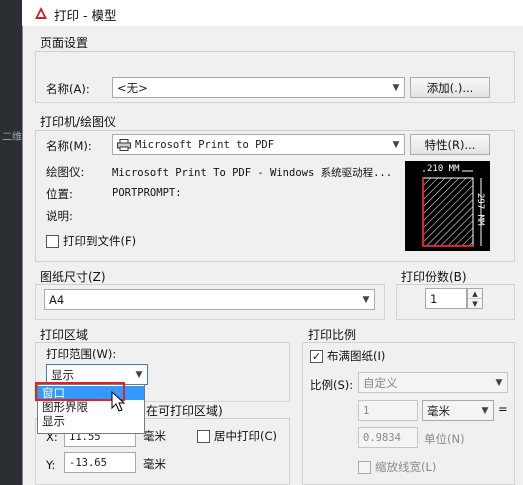 The height and width of the screenshot is (485, 523). I want to click on printer-name-value: Microsoft Print to PDF, so click(205, 144).